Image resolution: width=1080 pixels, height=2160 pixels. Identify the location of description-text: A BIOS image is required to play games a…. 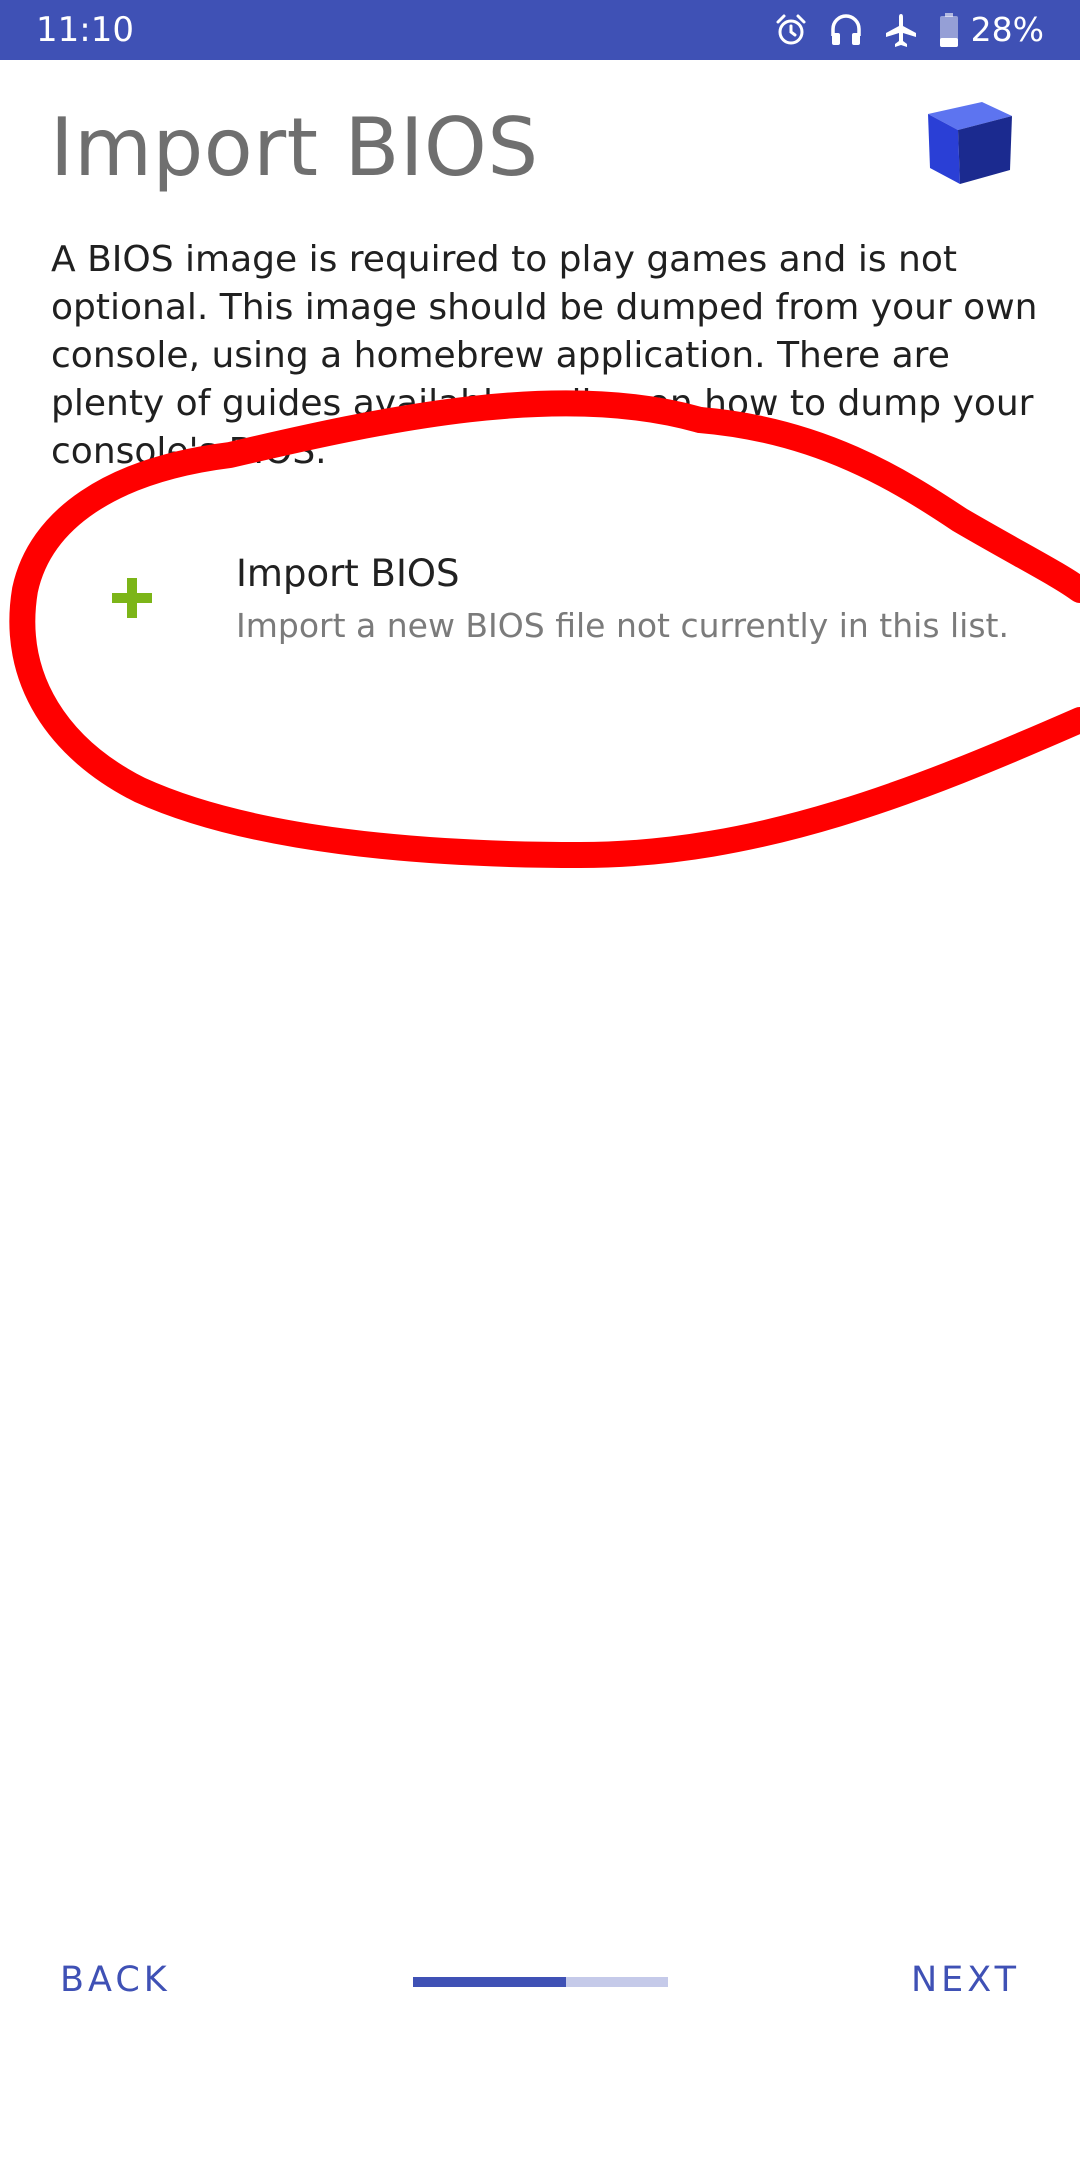
(544, 355).